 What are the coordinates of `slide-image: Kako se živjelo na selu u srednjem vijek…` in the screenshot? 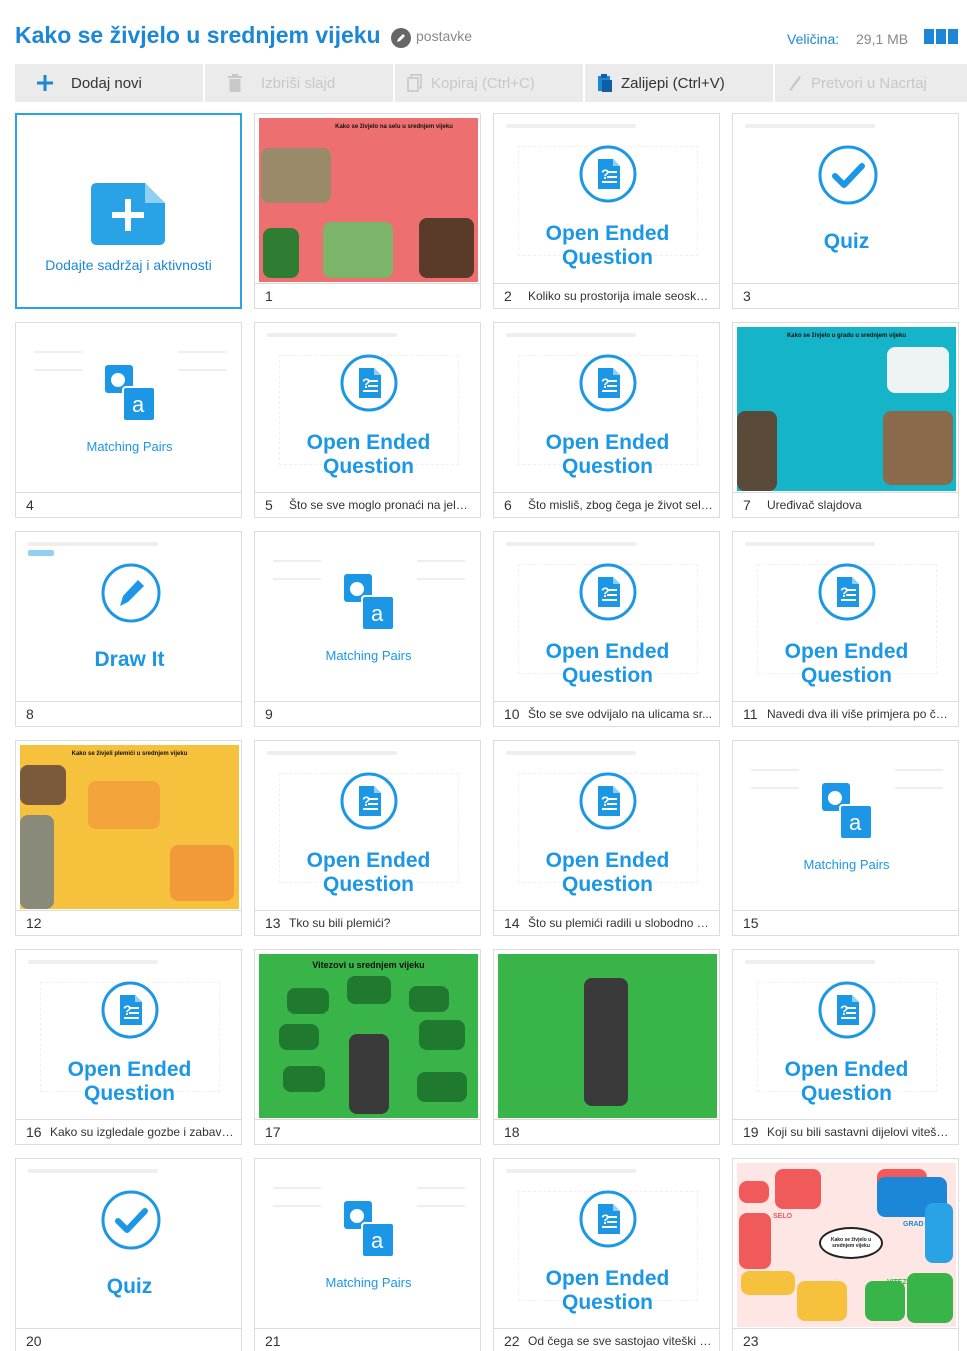 It's located at (368, 200).